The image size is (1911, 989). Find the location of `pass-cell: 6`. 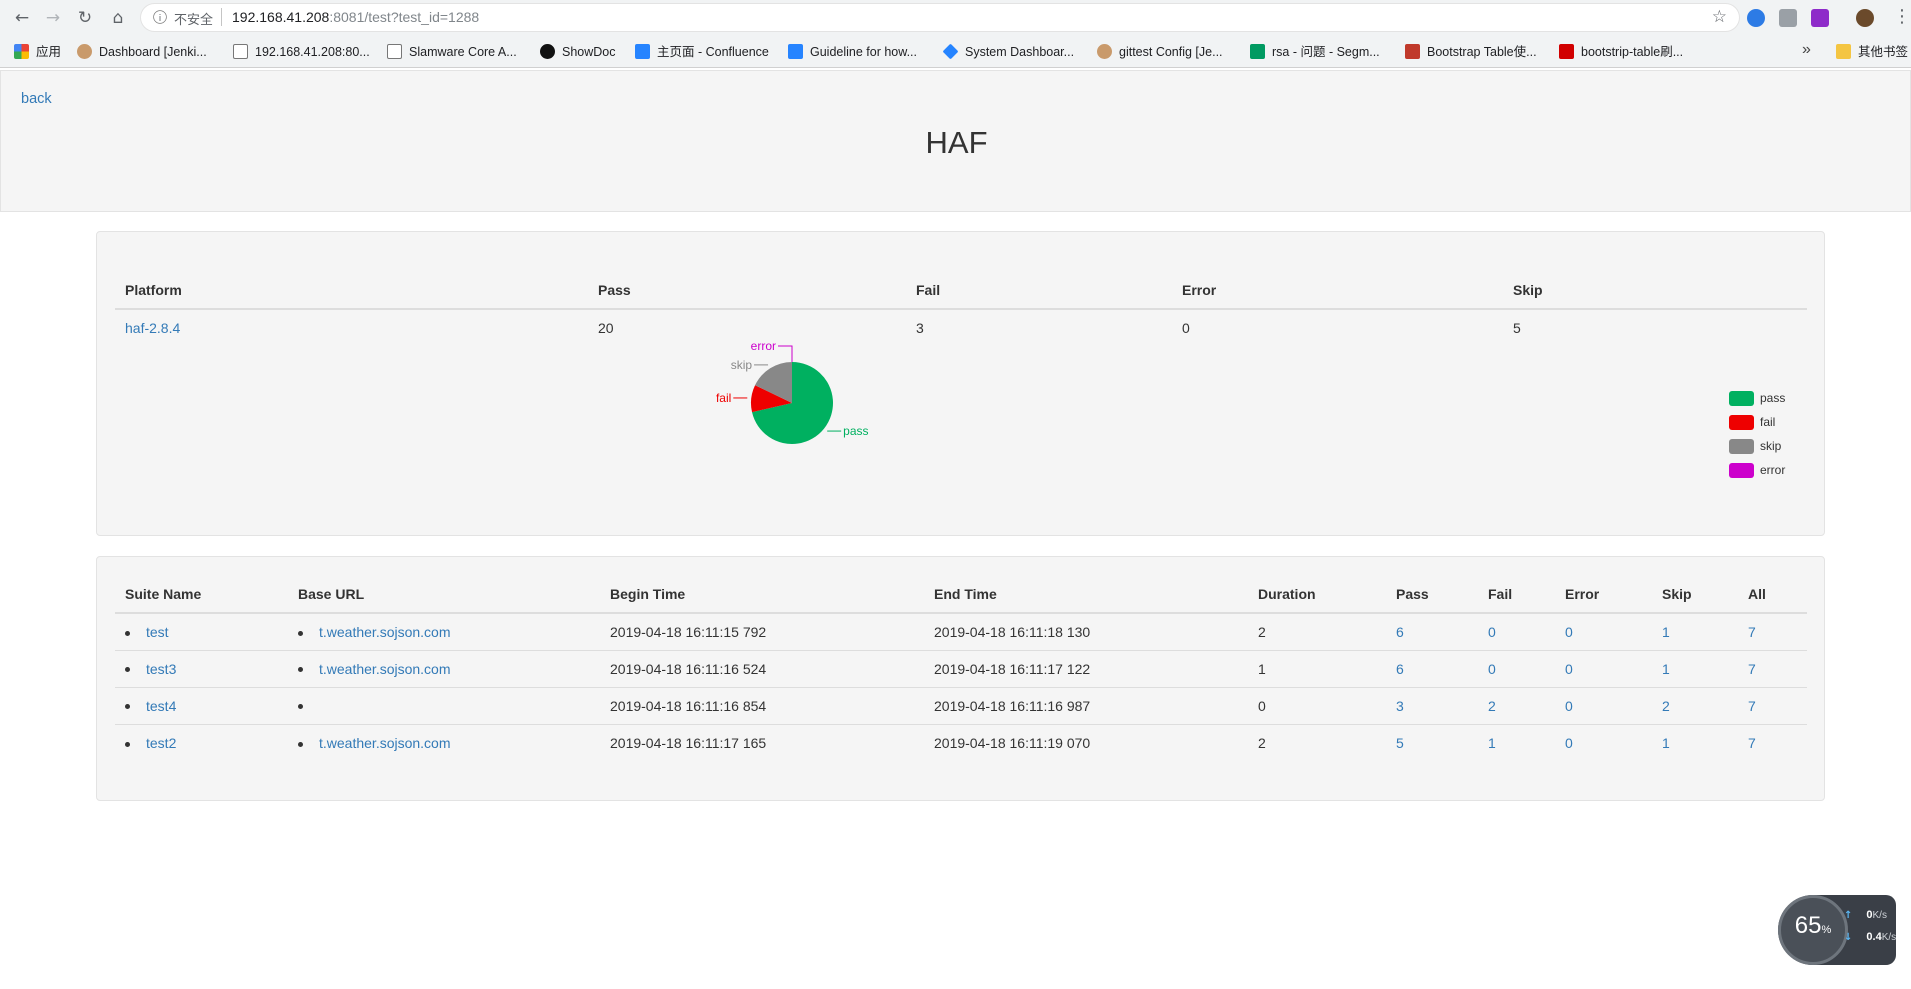

pass-cell: 6 is located at coordinates (1432, 631).